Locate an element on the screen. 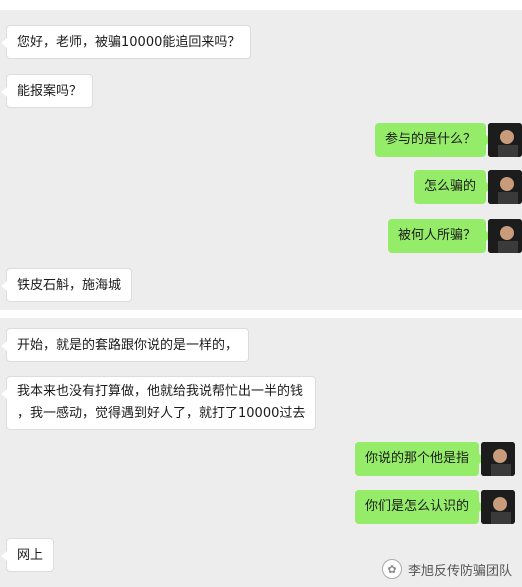 Image resolution: width=522 pixels, height=587 pixels. message-text: 您好，老师，被骗10000能追回来吗？ is located at coordinates (129, 42).